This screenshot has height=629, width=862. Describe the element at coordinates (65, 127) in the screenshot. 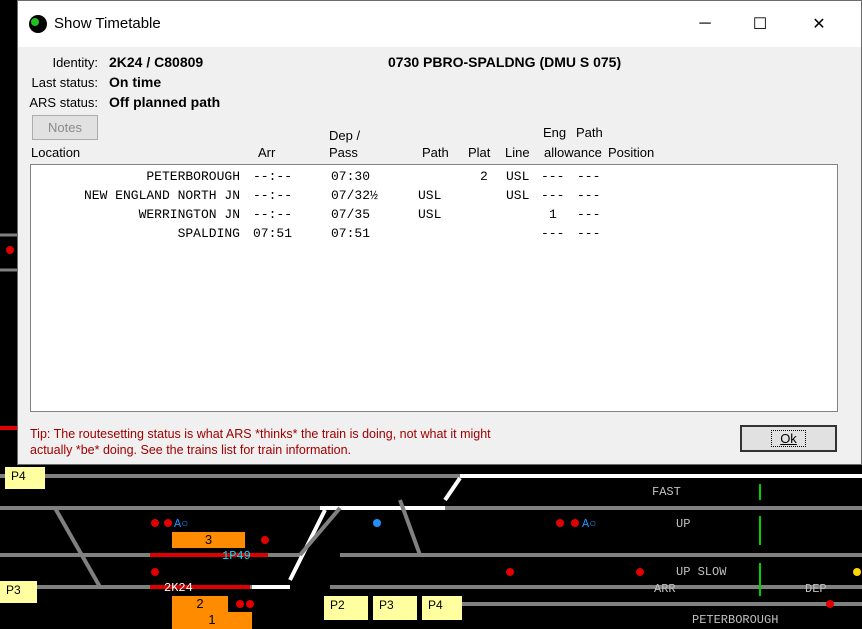

I see `notes-button: Notes` at that location.